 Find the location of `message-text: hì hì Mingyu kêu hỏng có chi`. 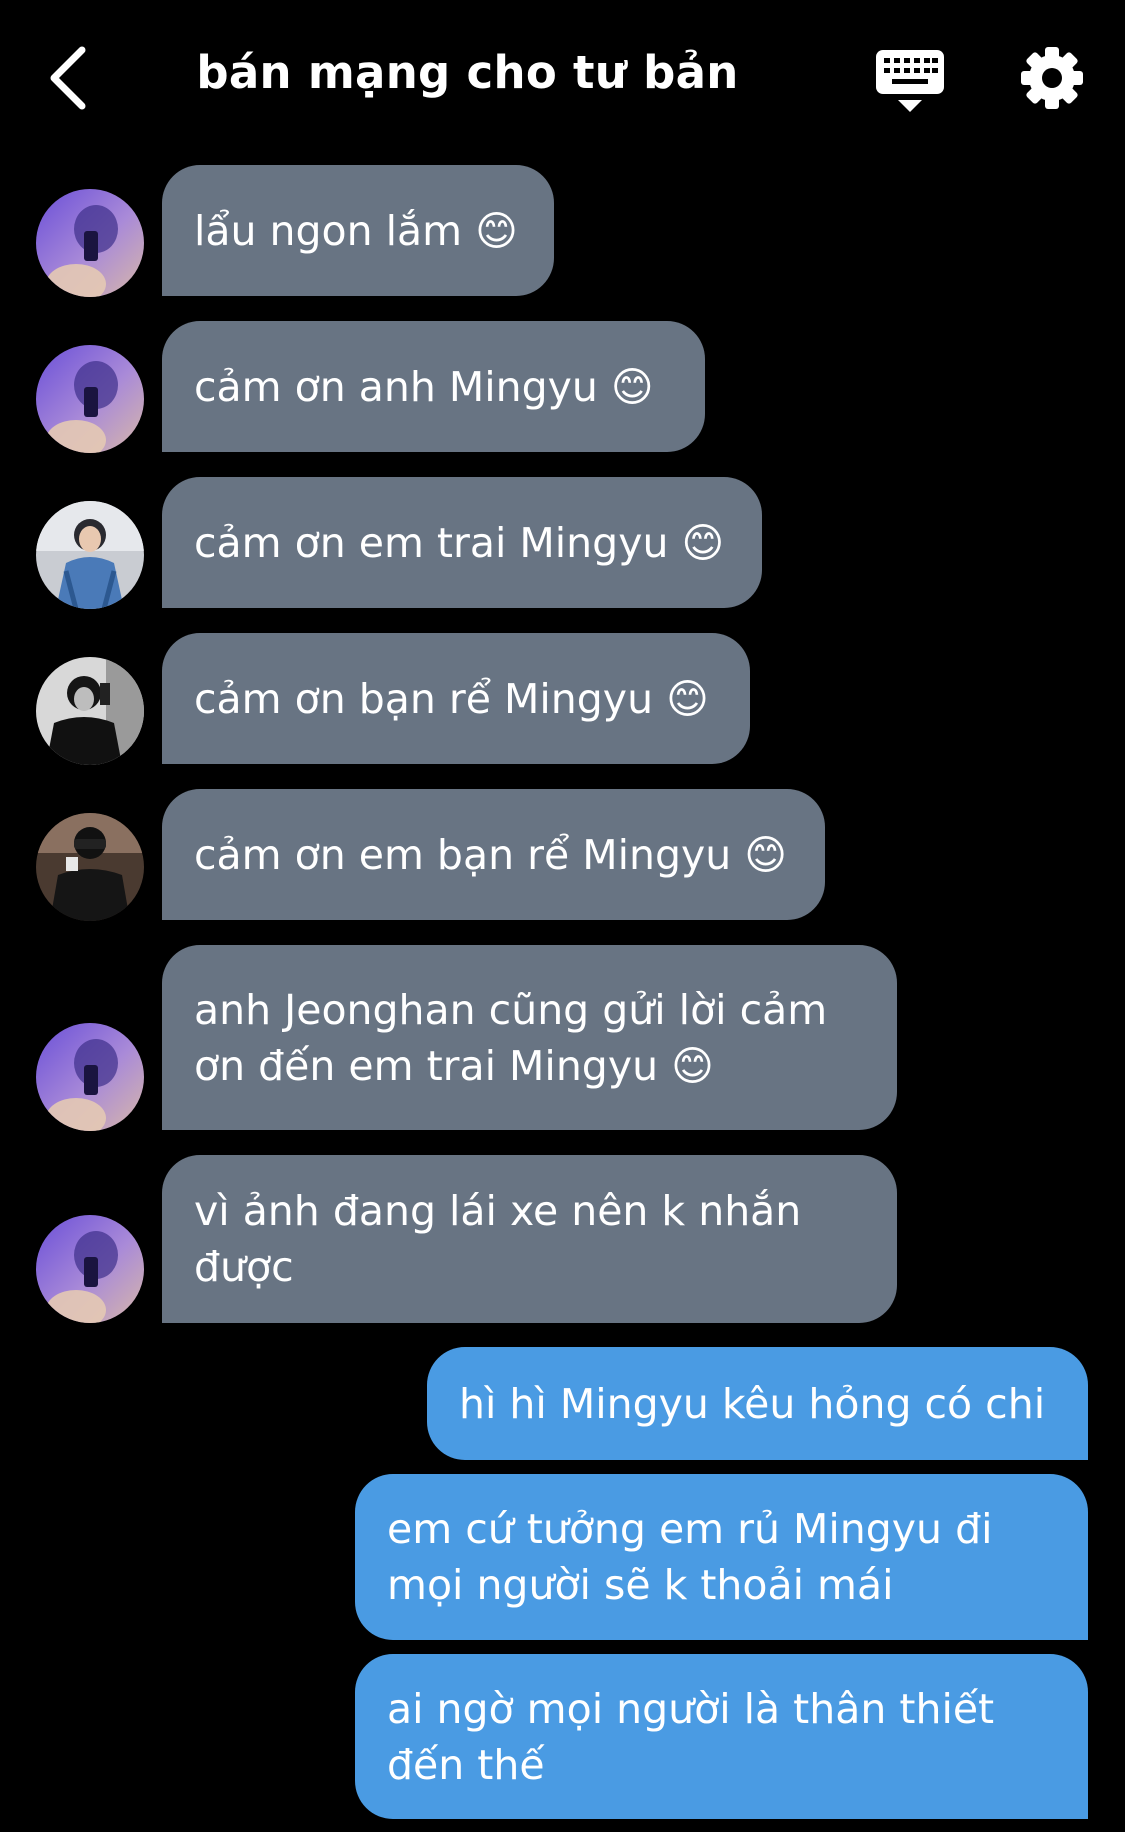

message-text: hì hì Mingyu kêu hỏng có chi is located at coordinates (752, 1403).